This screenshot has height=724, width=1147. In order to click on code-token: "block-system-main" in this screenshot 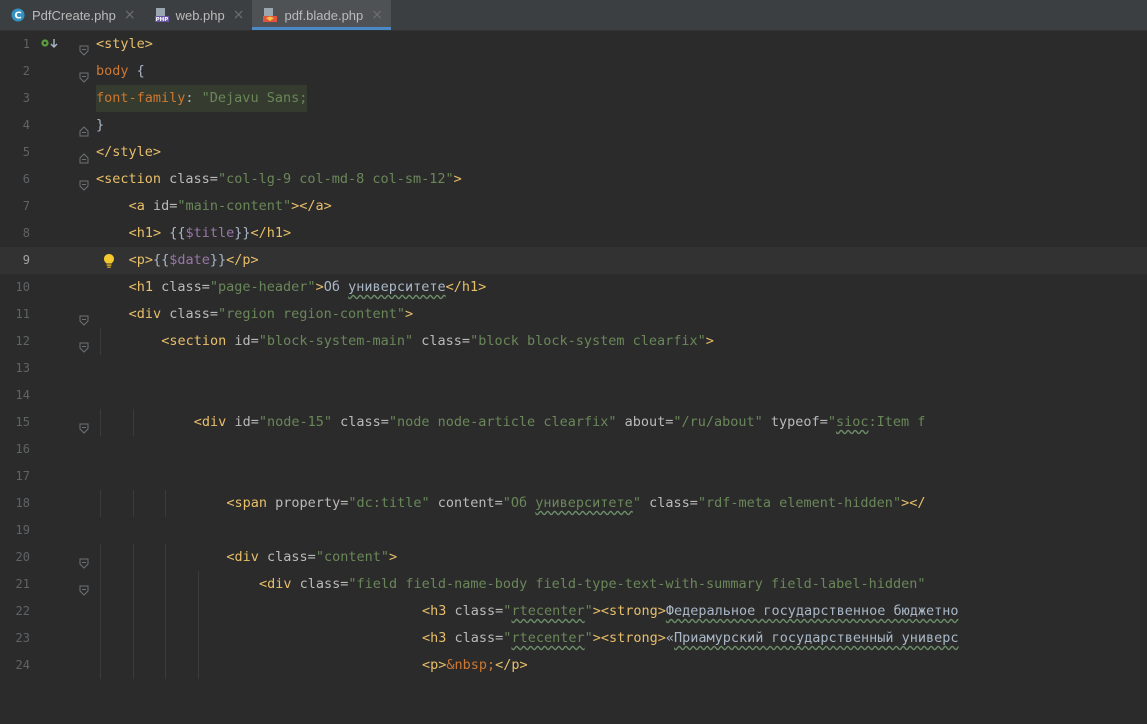, I will do `click(340, 341)`.